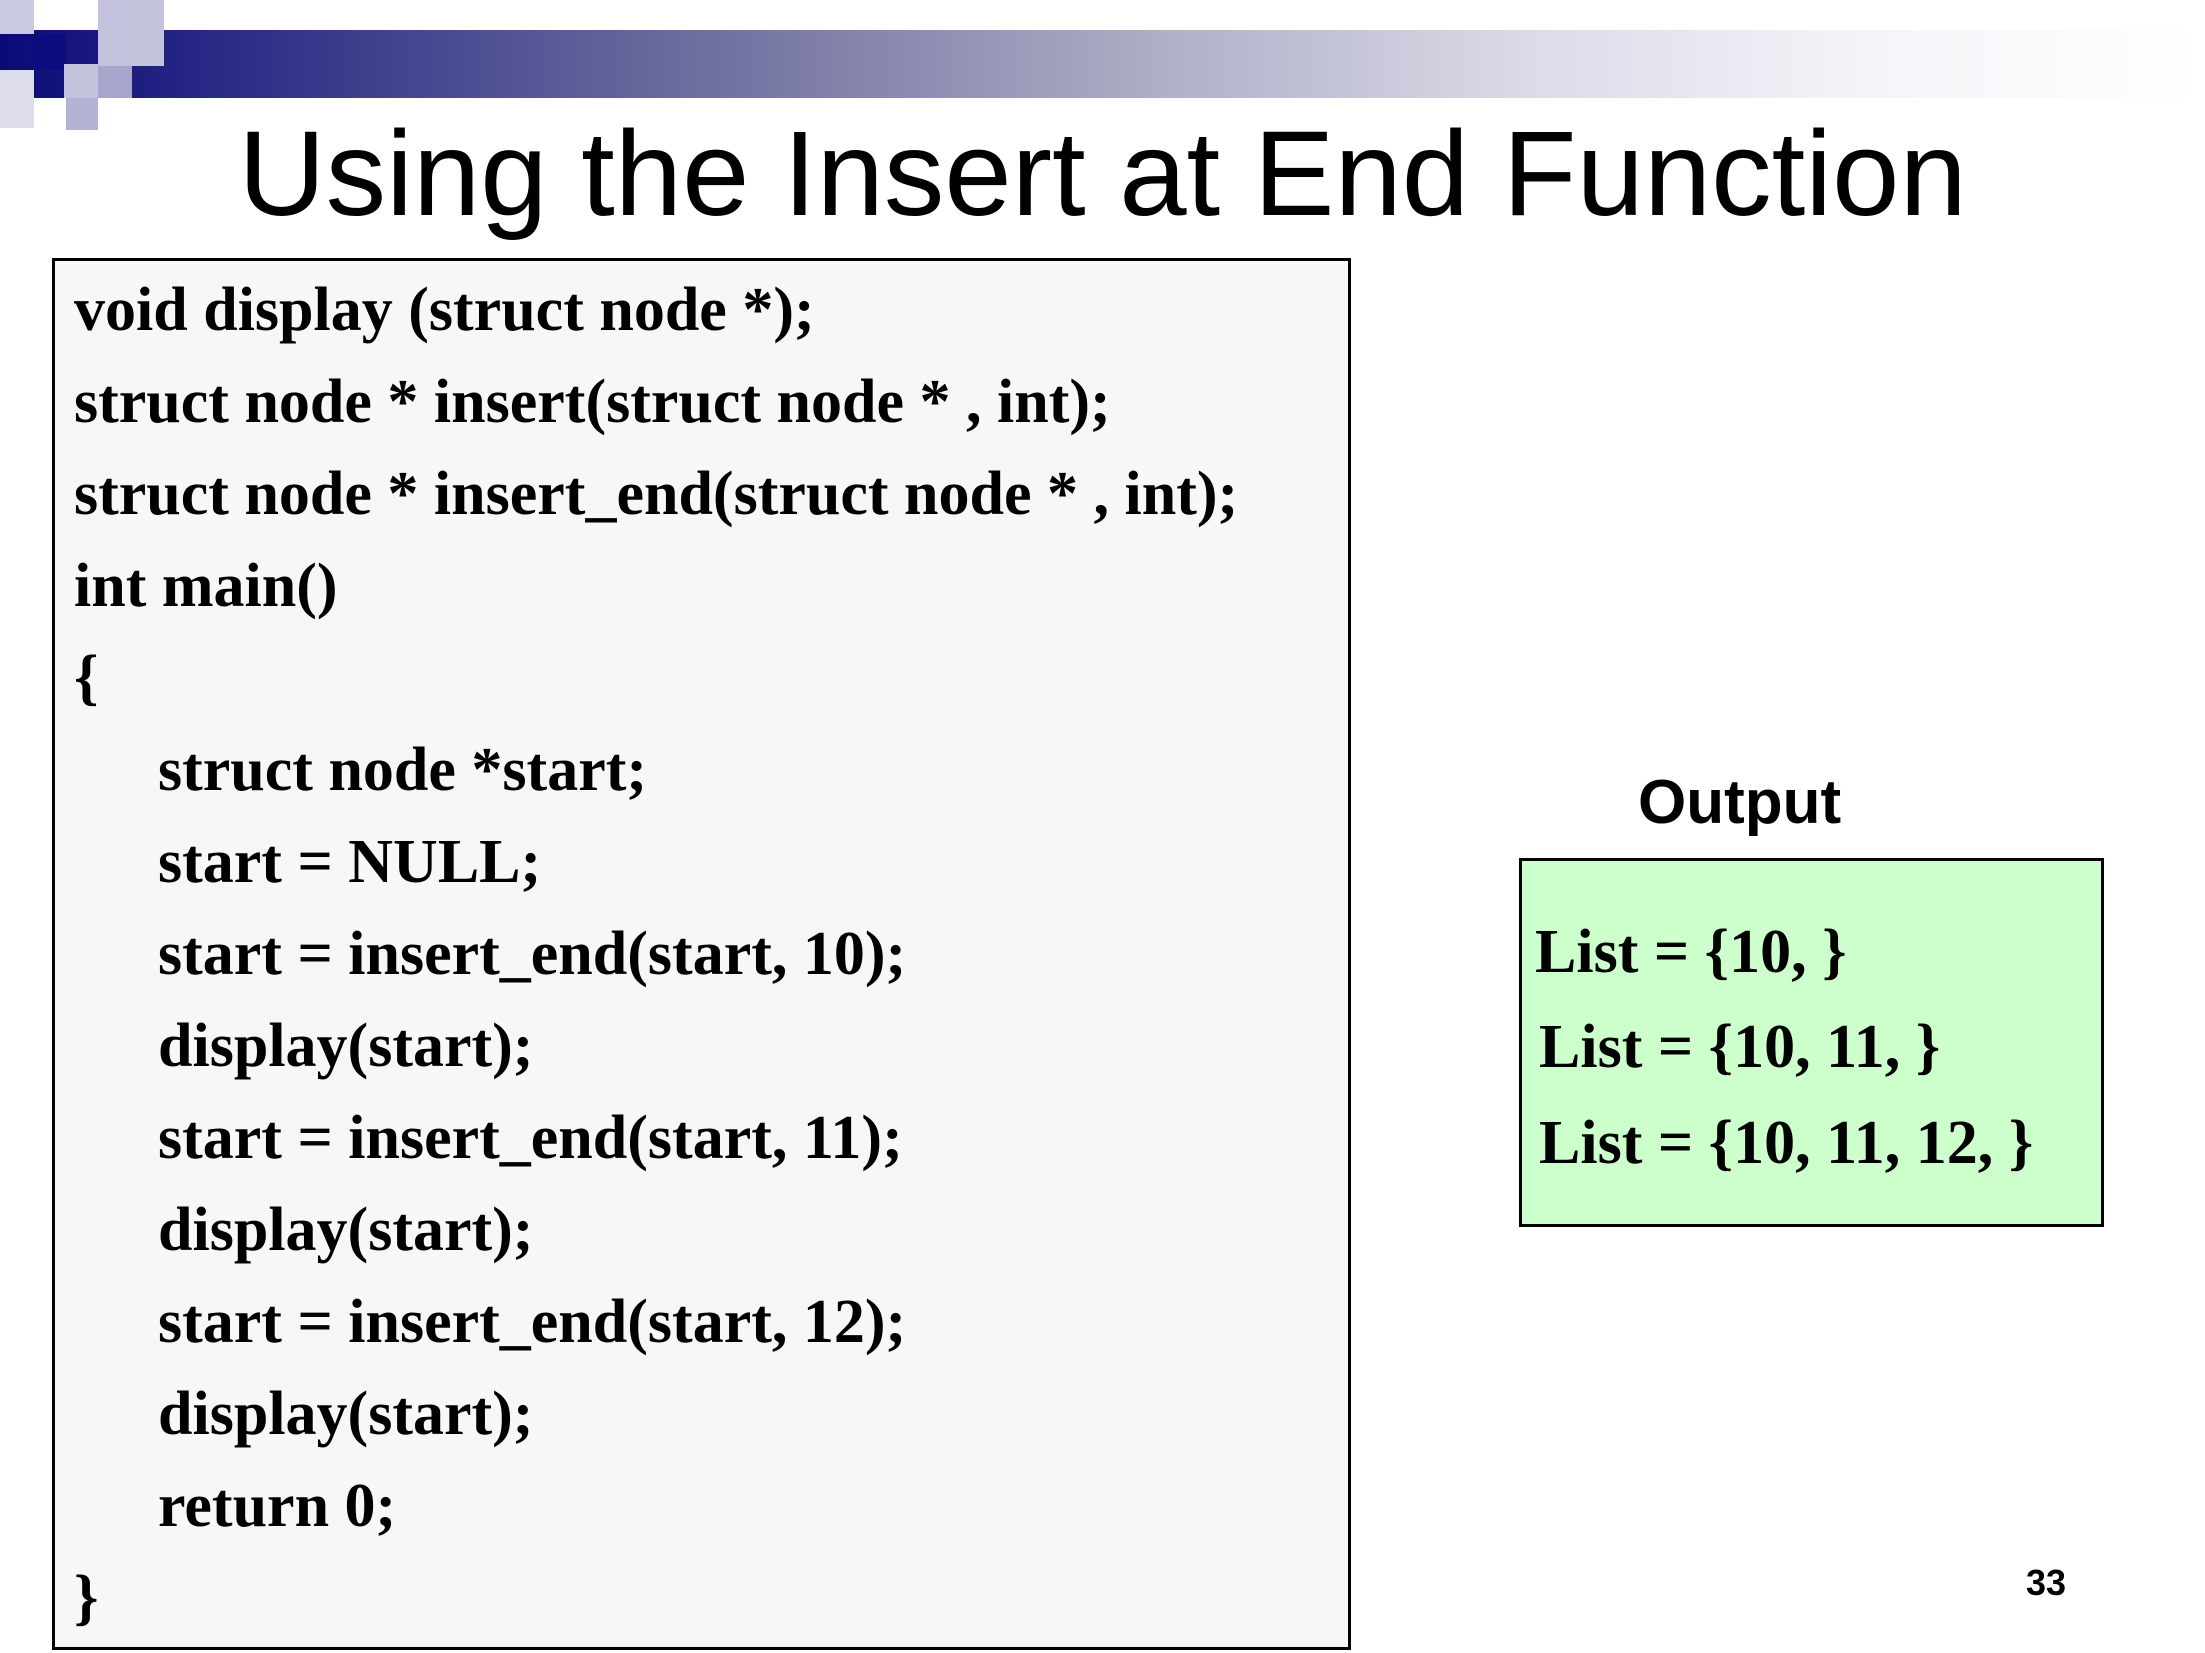  Describe the element at coordinates (1740, 802) in the screenshot. I see `output-label: Output` at that location.